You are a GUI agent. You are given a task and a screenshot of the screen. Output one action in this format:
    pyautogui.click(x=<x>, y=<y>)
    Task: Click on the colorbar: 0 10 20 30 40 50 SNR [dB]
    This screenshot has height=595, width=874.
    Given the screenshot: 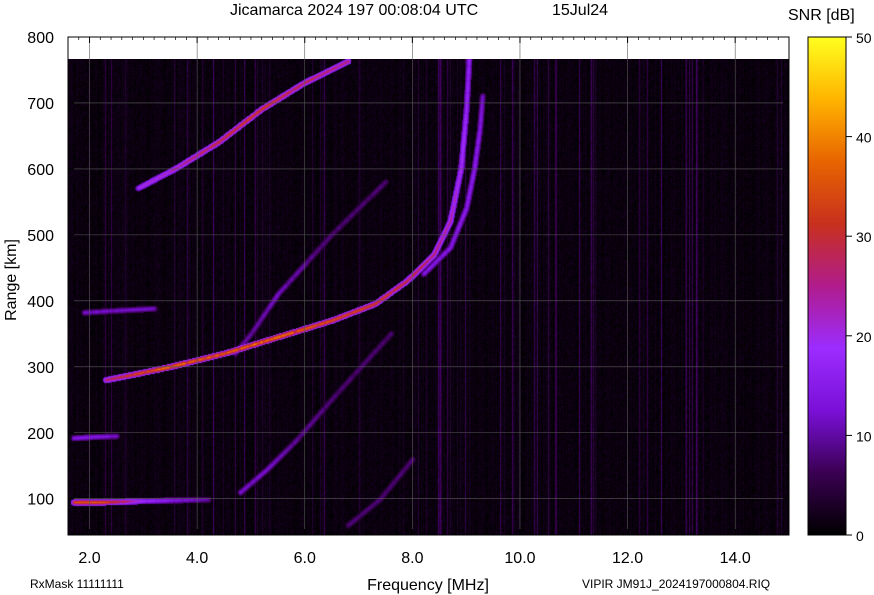 What is the action you would take?
    pyautogui.click(x=830, y=275)
    